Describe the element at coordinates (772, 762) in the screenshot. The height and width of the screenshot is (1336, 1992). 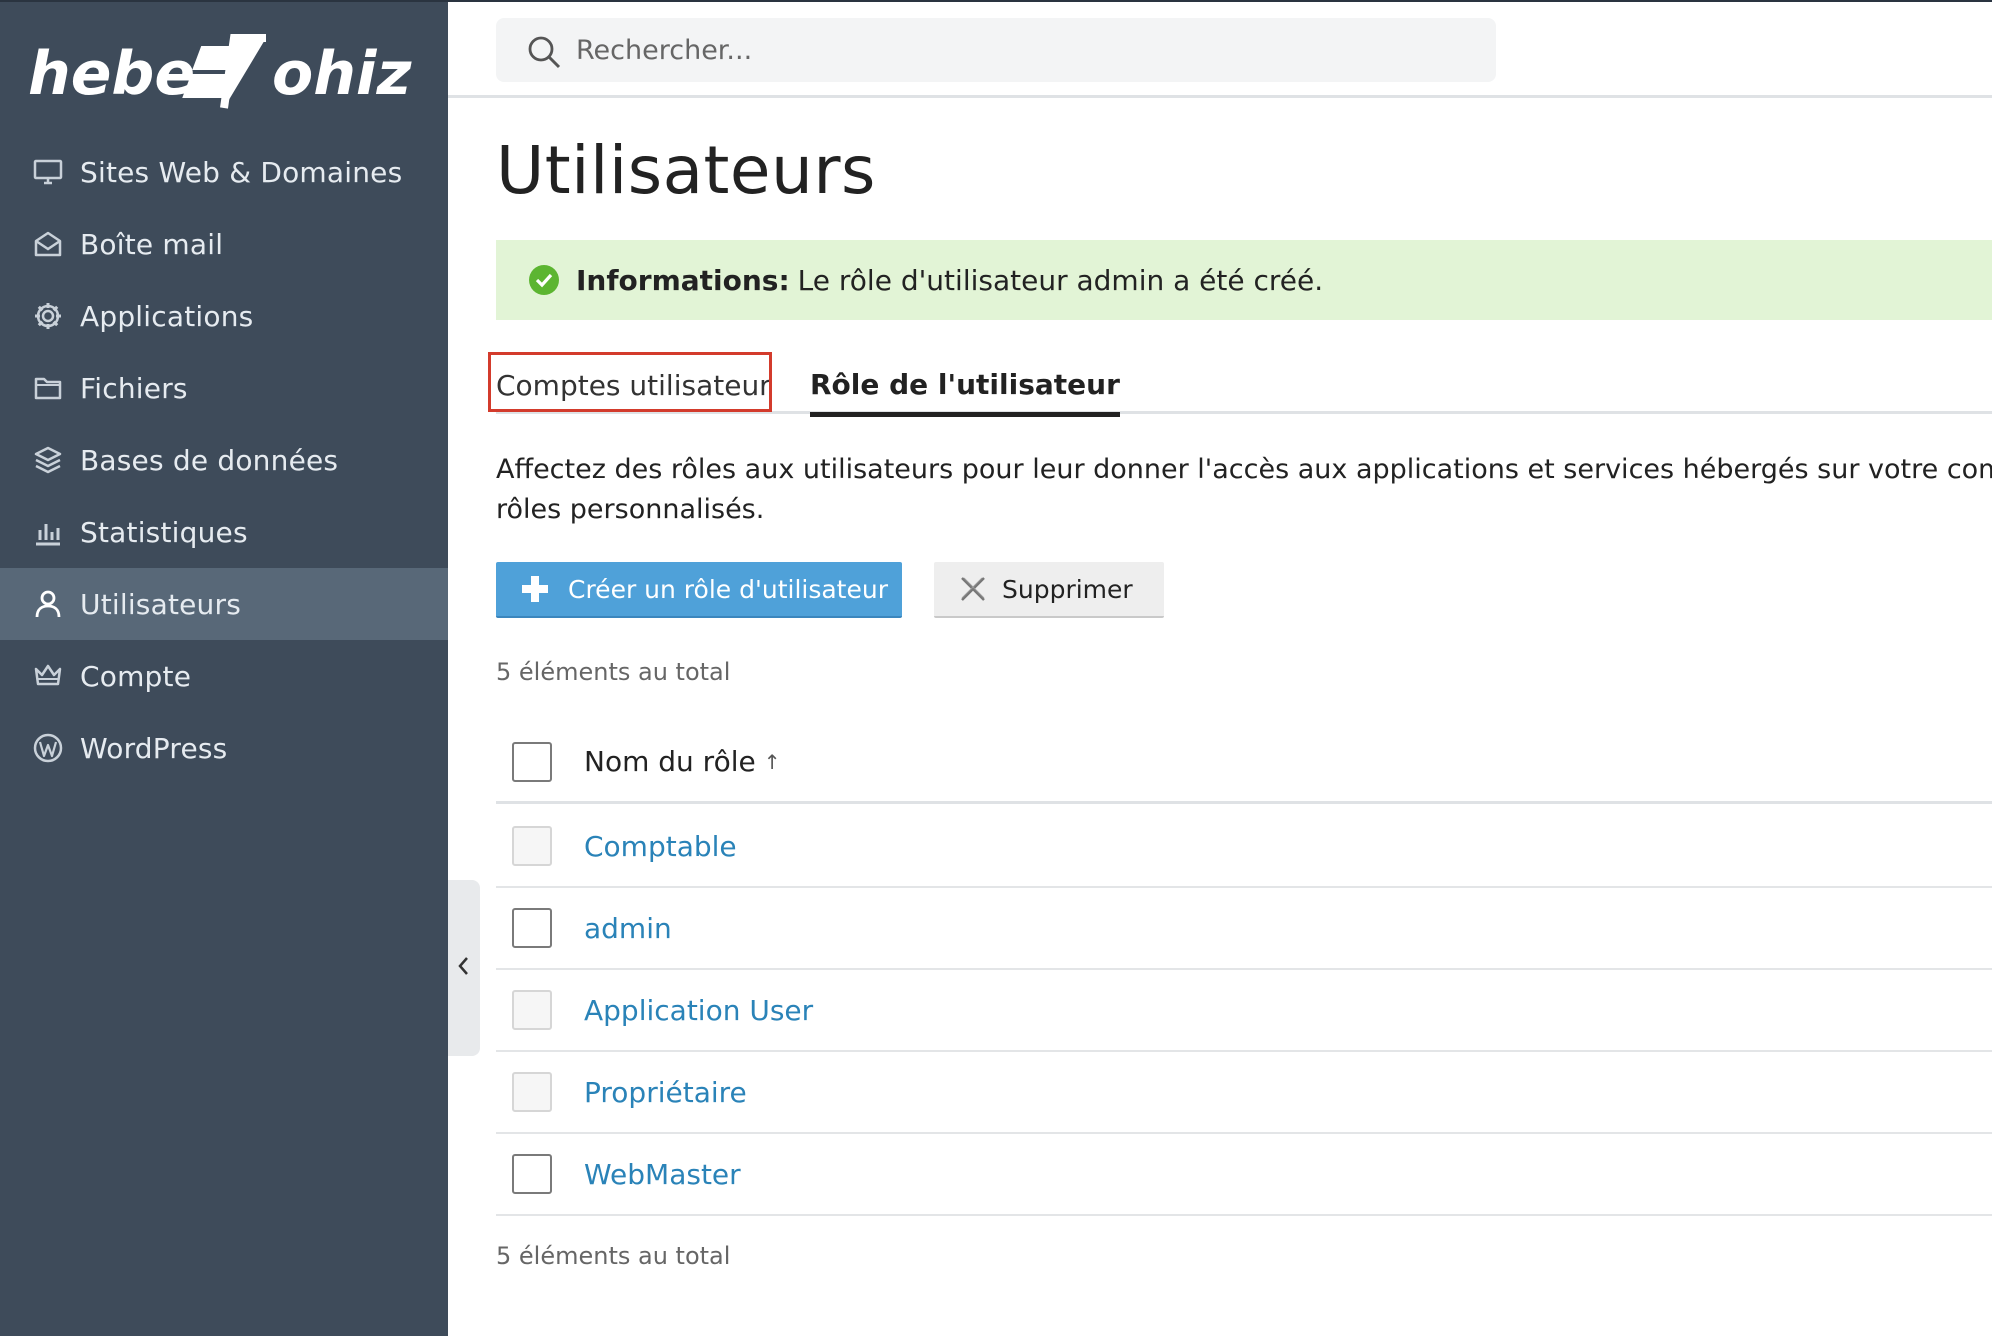
I see `sort-ascending-icon: ↑` at that location.